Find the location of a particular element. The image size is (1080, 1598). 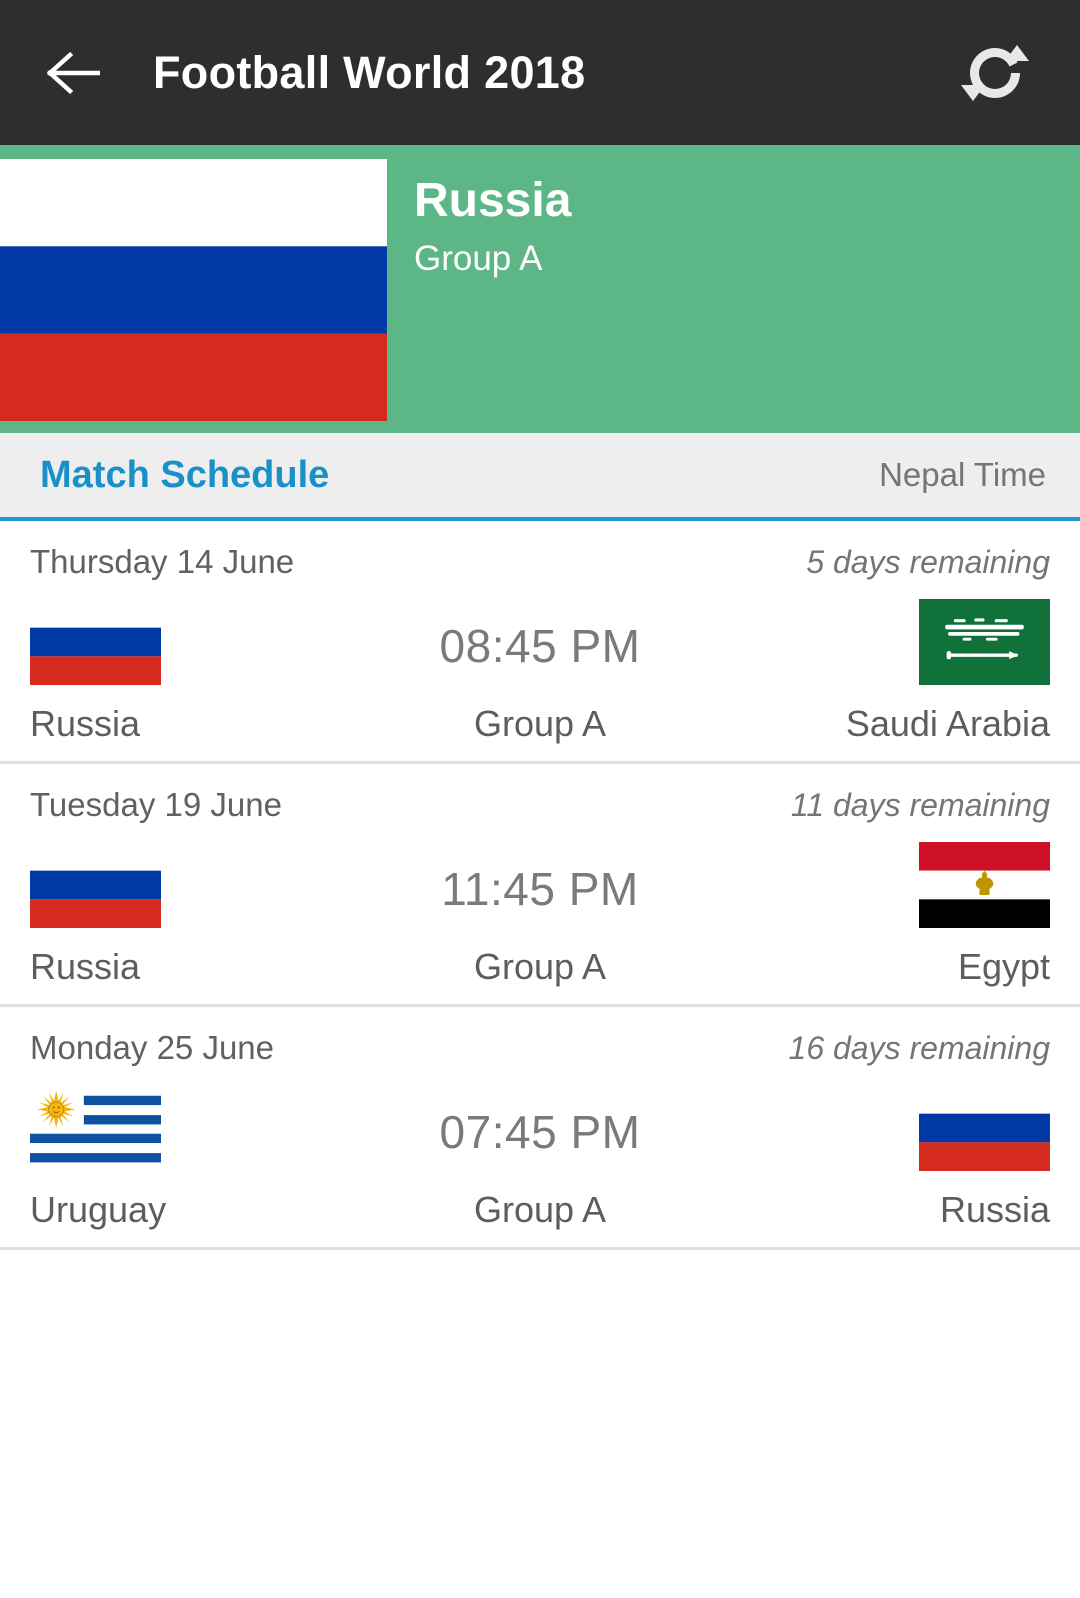

match-date: Tuesday 19 June is located at coordinates (156, 804).